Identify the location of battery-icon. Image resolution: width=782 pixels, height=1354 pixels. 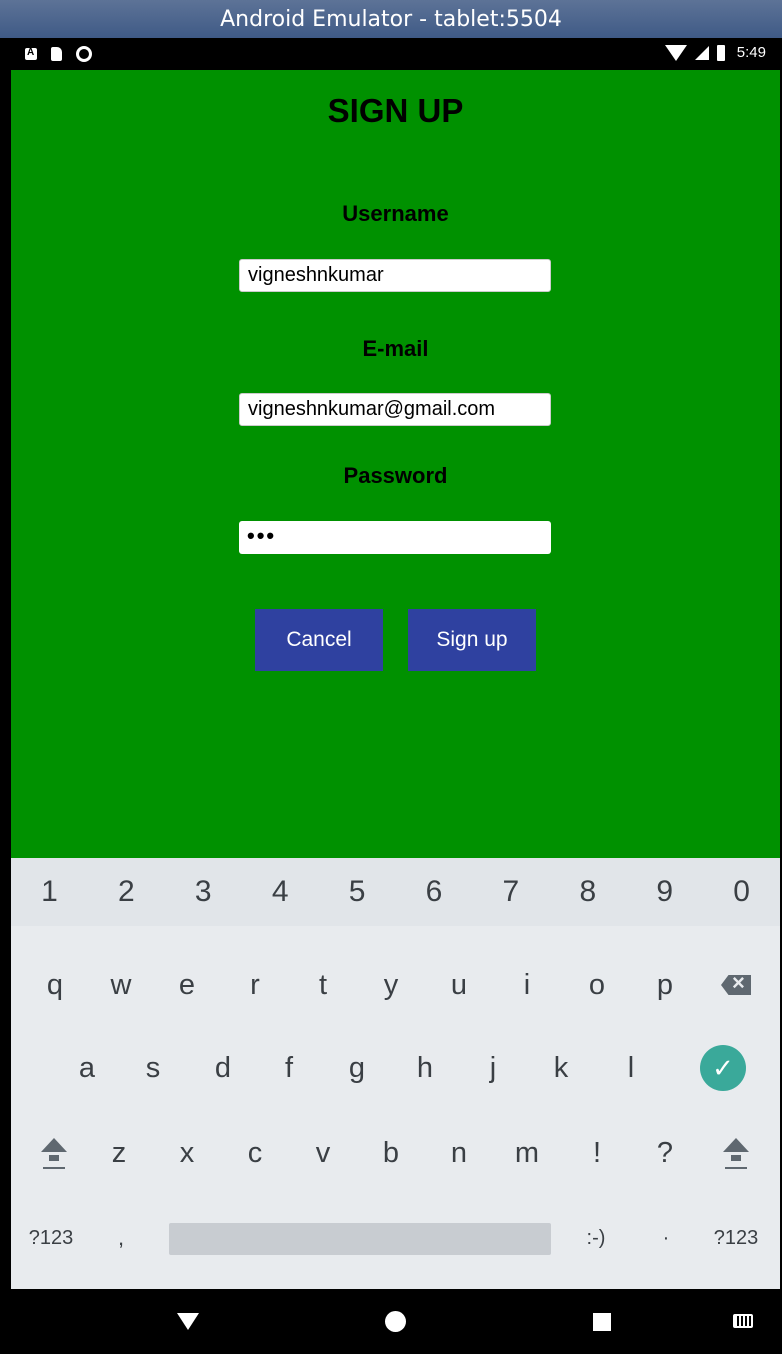
(720, 52).